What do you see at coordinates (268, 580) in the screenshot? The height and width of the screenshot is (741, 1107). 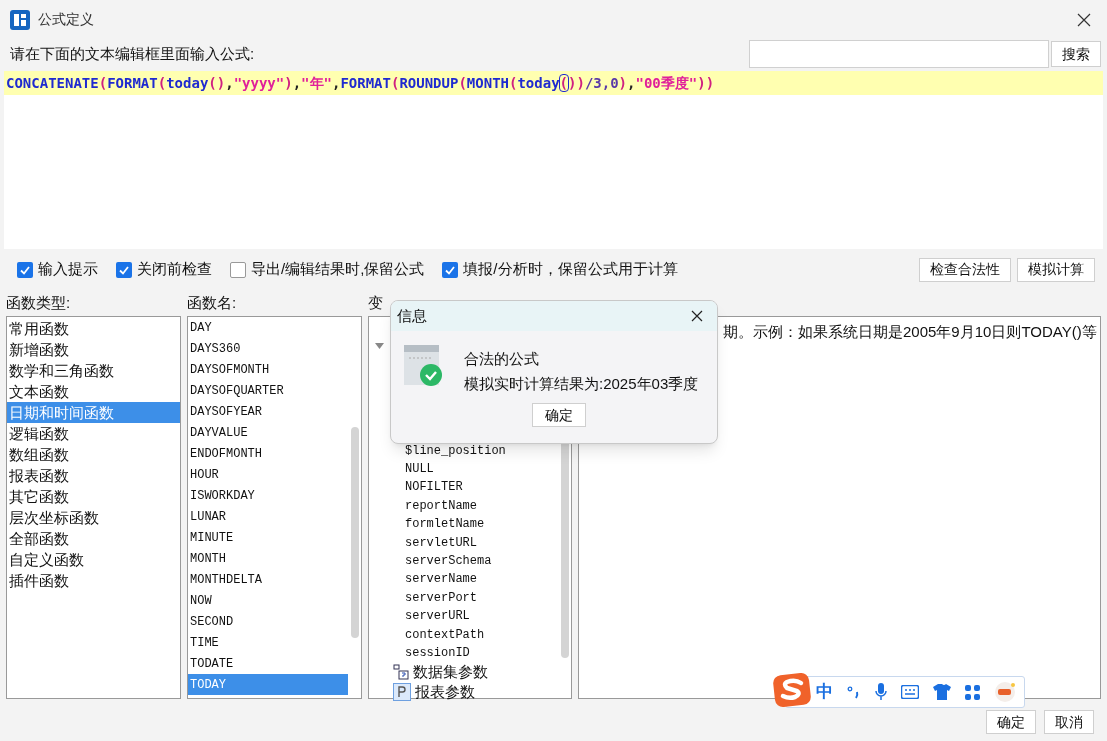 I see `list-item: MONTHDELTA` at bounding box center [268, 580].